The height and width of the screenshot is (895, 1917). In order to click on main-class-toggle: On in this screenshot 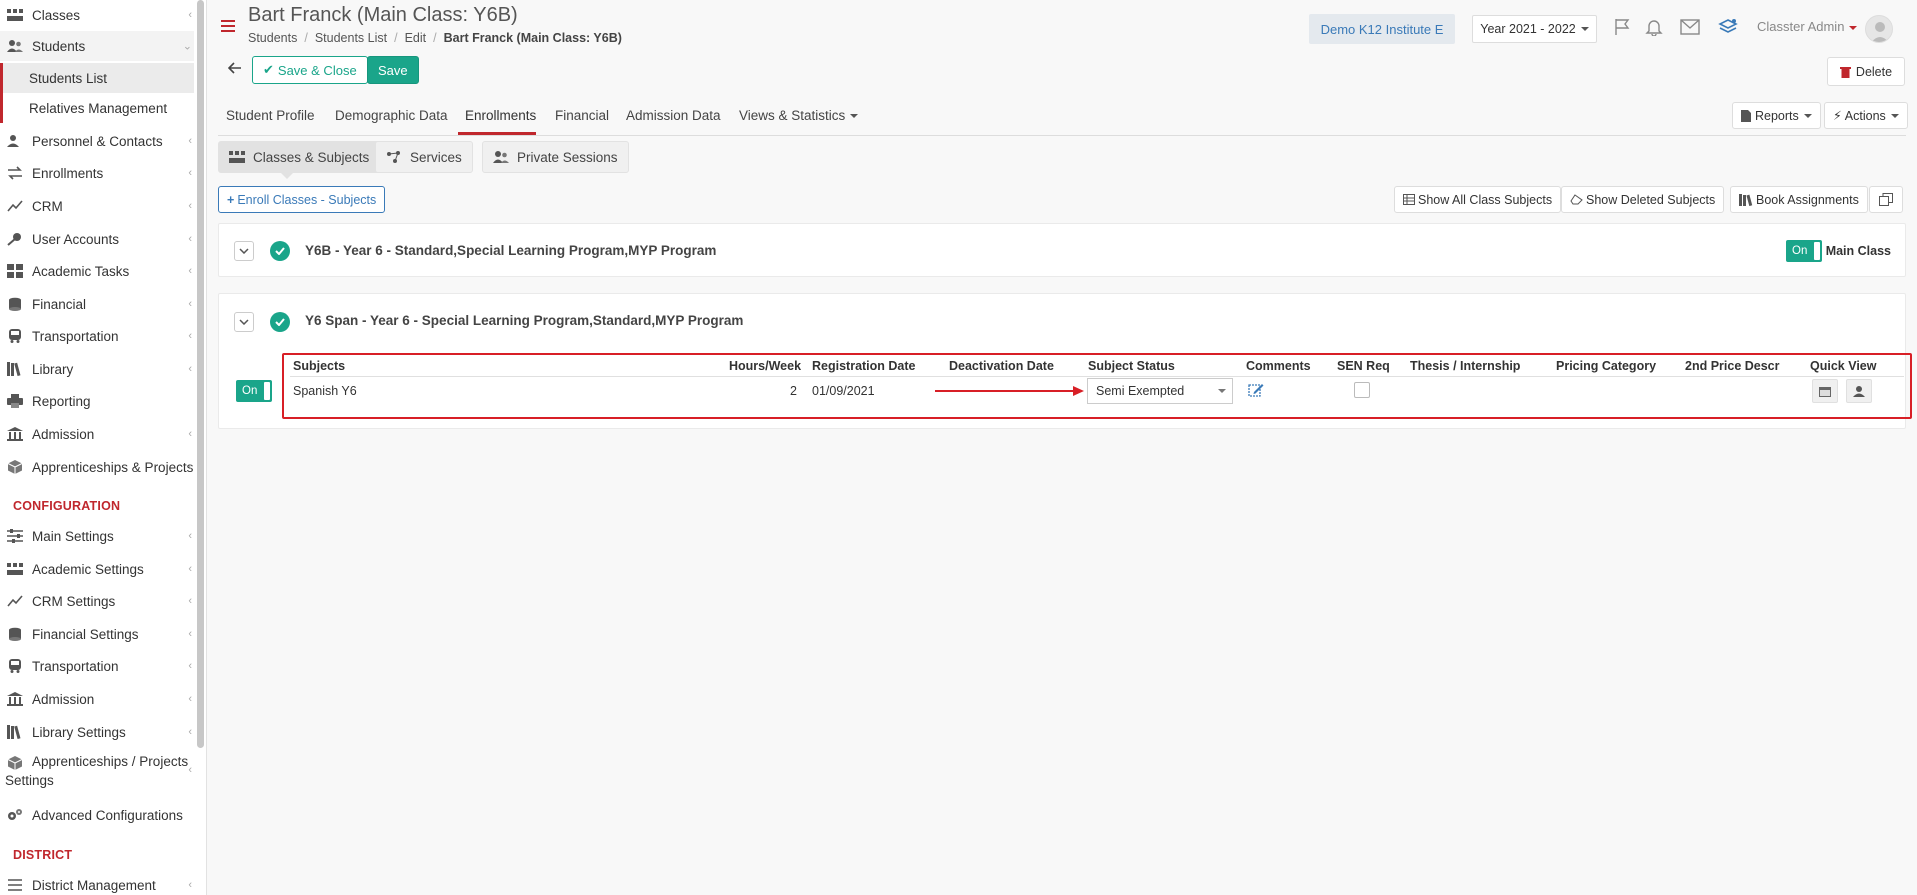, I will do `click(1804, 251)`.